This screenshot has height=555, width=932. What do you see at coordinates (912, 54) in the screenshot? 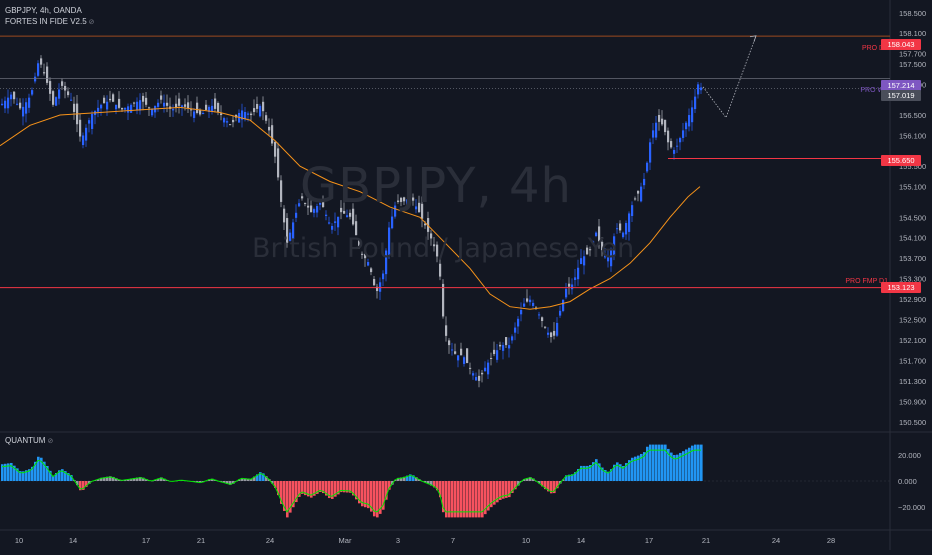
I see `price-tick-label: 157.700` at bounding box center [912, 54].